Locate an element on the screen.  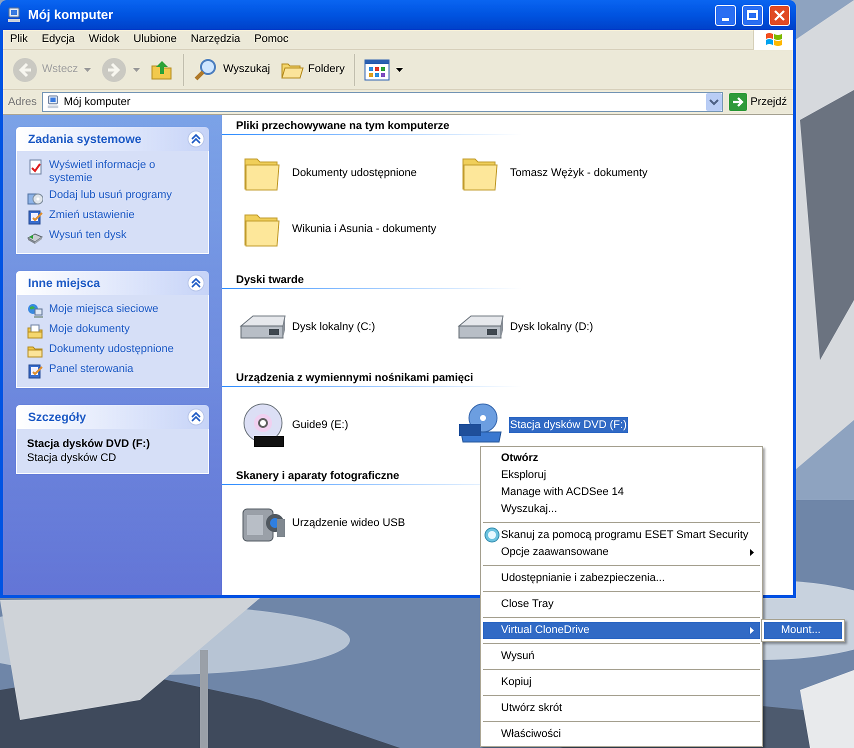
item-label: Dysk lokalny (D:) is located at coordinates (551, 327).